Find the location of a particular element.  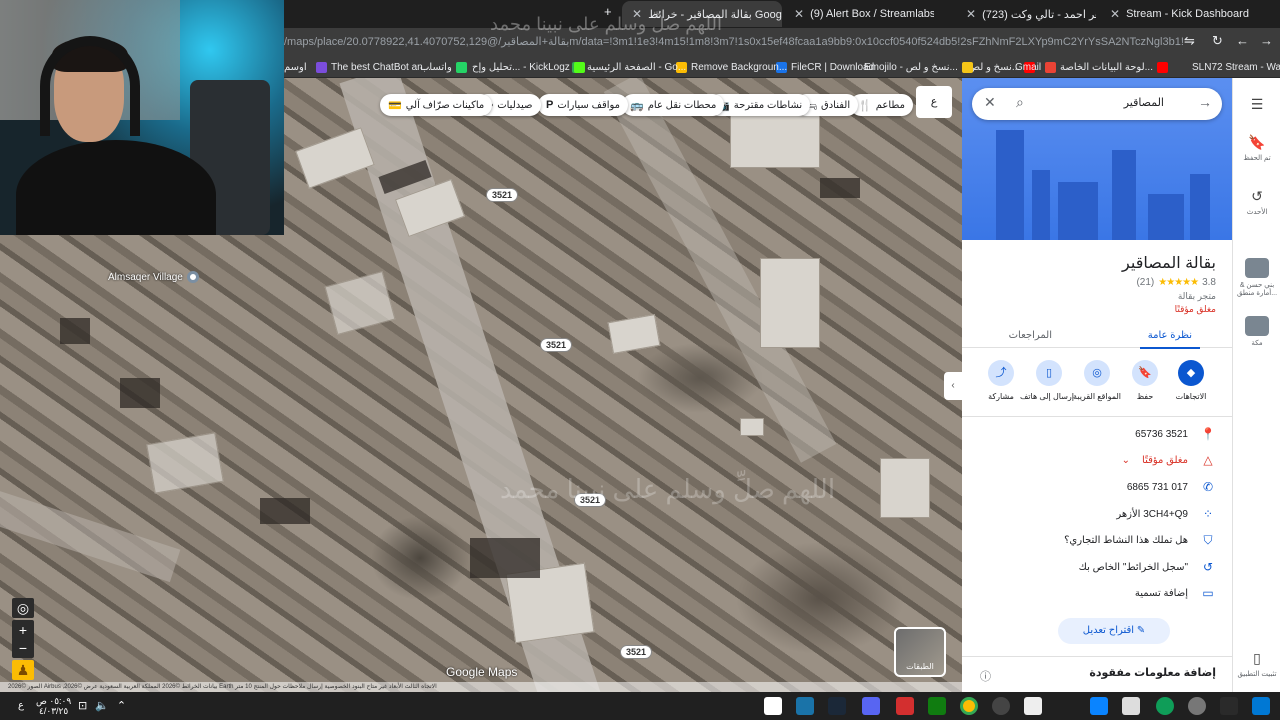

streamer-body is located at coordinates (116, 187).